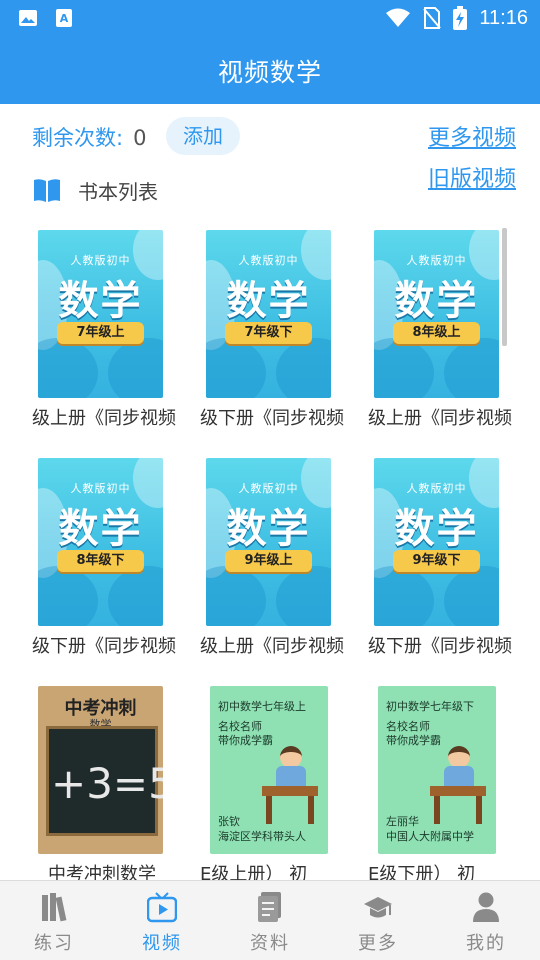 The image size is (540, 960). I want to click on chalkboard: +3=5, so click(104, 781).